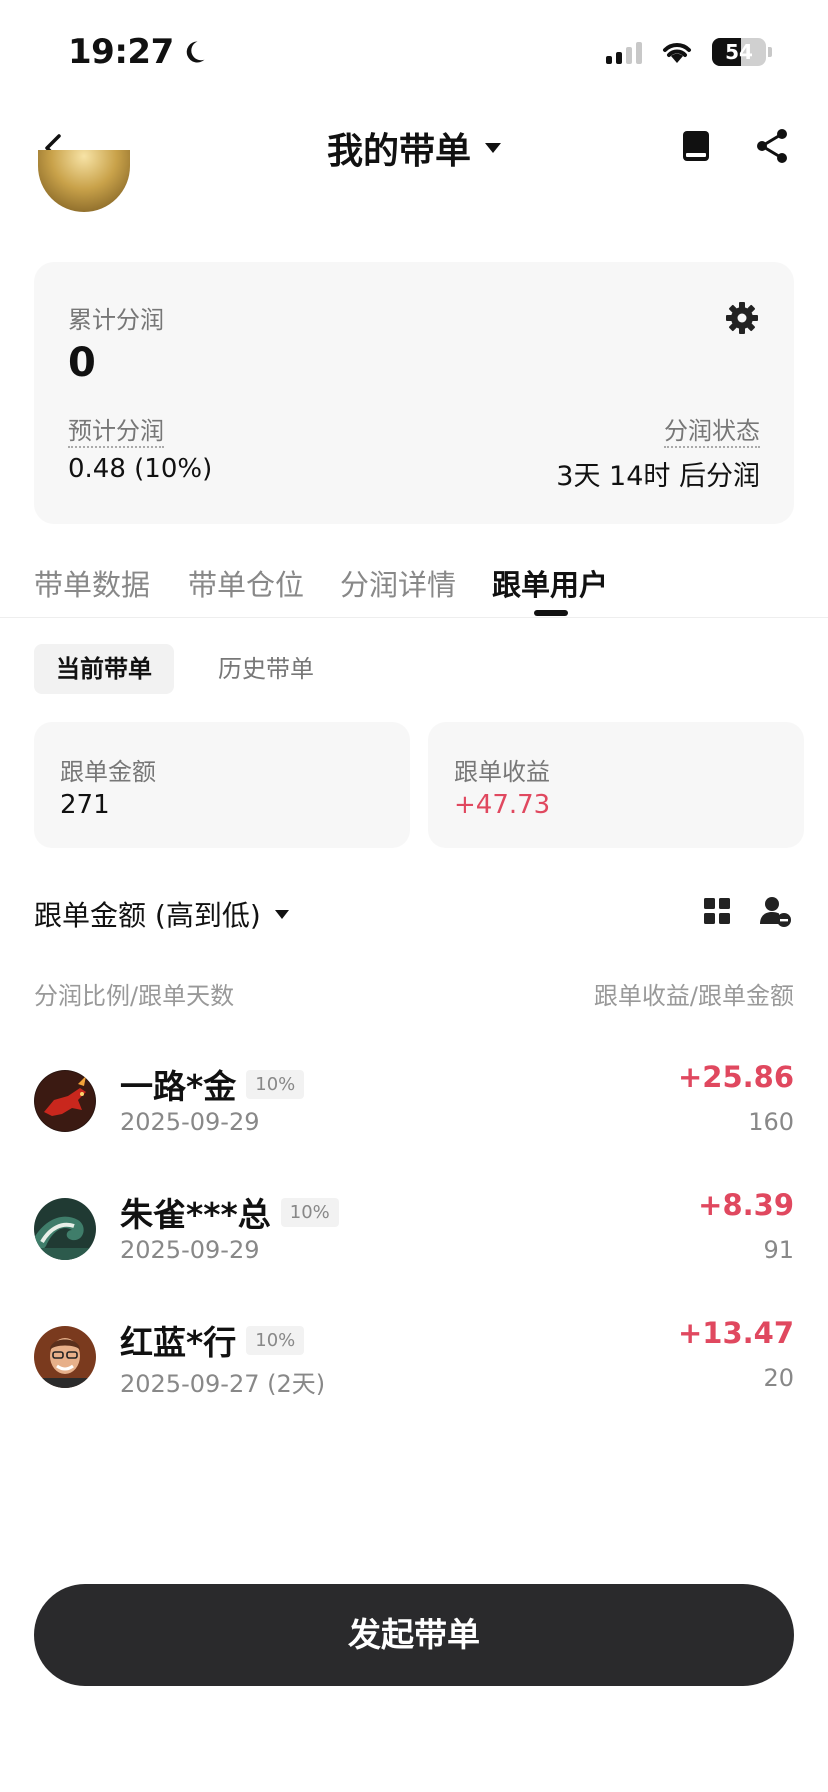 The width and height of the screenshot is (828, 1792). What do you see at coordinates (775, 911) in the screenshot?
I see `remove-user-icon` at bounding box center [775, 911].